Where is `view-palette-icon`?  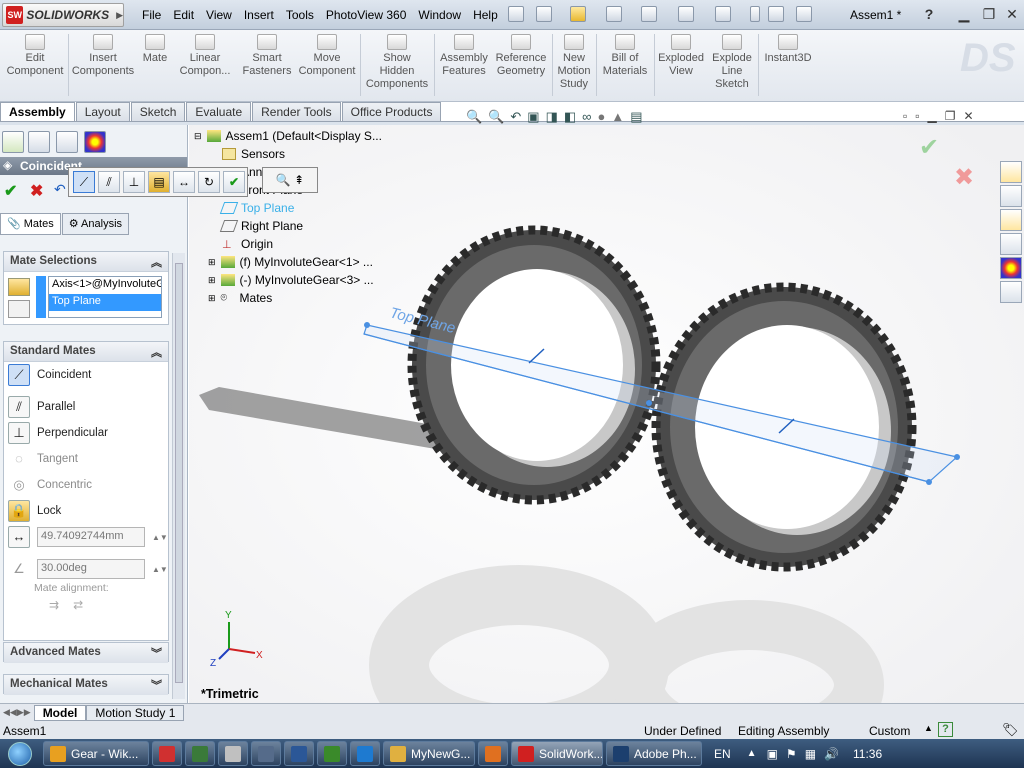
view-palette-icon is located at coordinates (1011, 244).